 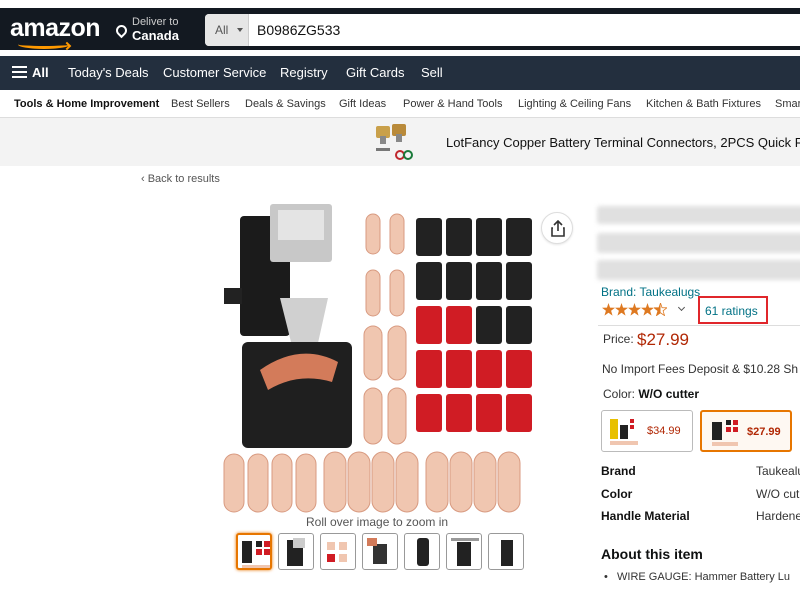 I want to click on swatch-price: $34.99, so click(x=664, y=431).